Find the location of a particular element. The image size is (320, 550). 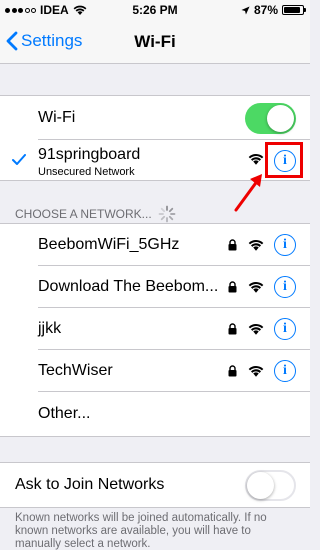

network-row: TechWiser i is located at coordinates (155, 371).